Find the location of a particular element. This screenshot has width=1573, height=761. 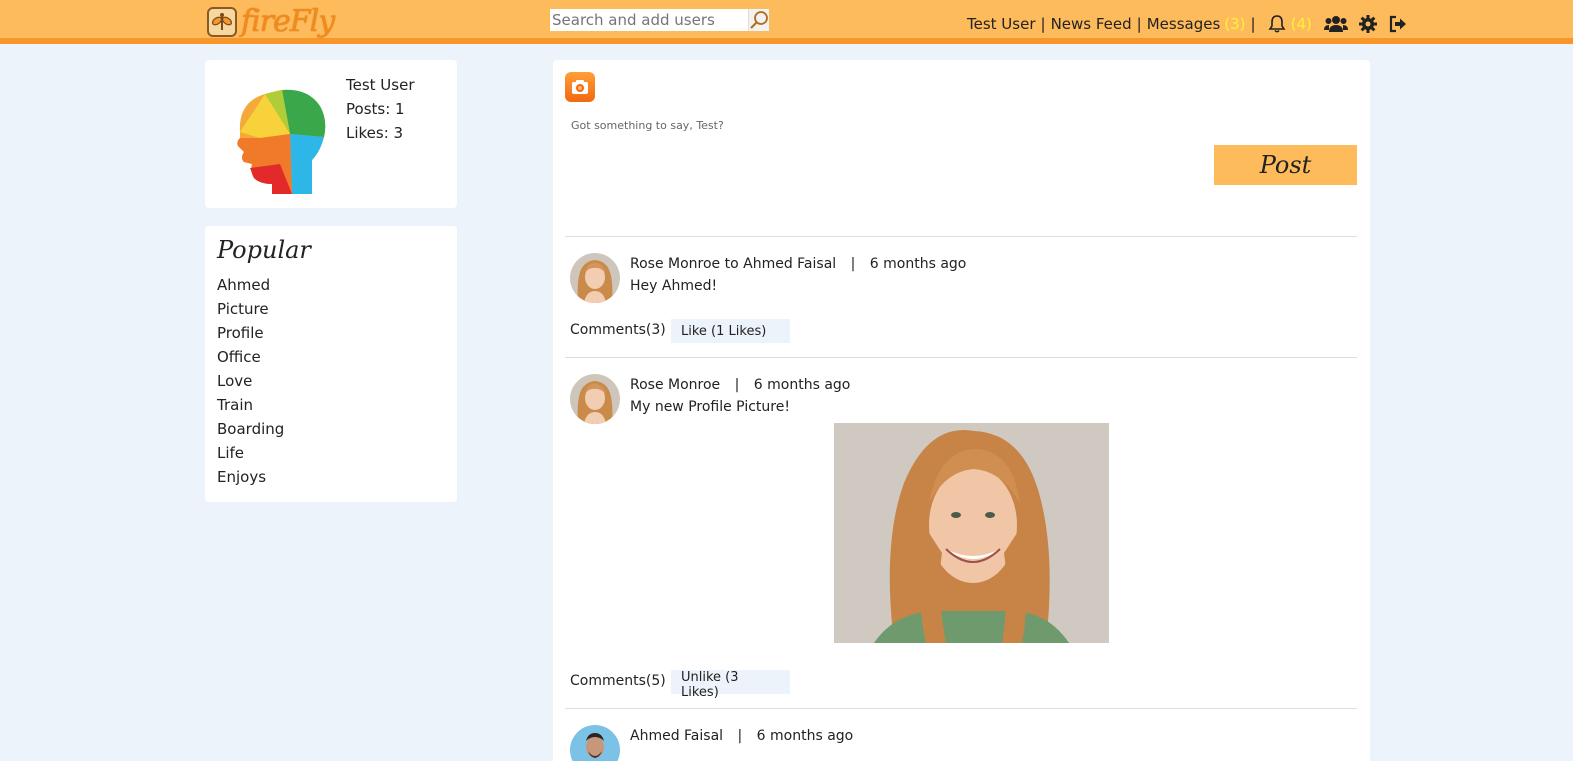

post-author: Rose Monroe to Ahmed Faisal is located at coordinates (733, 264).